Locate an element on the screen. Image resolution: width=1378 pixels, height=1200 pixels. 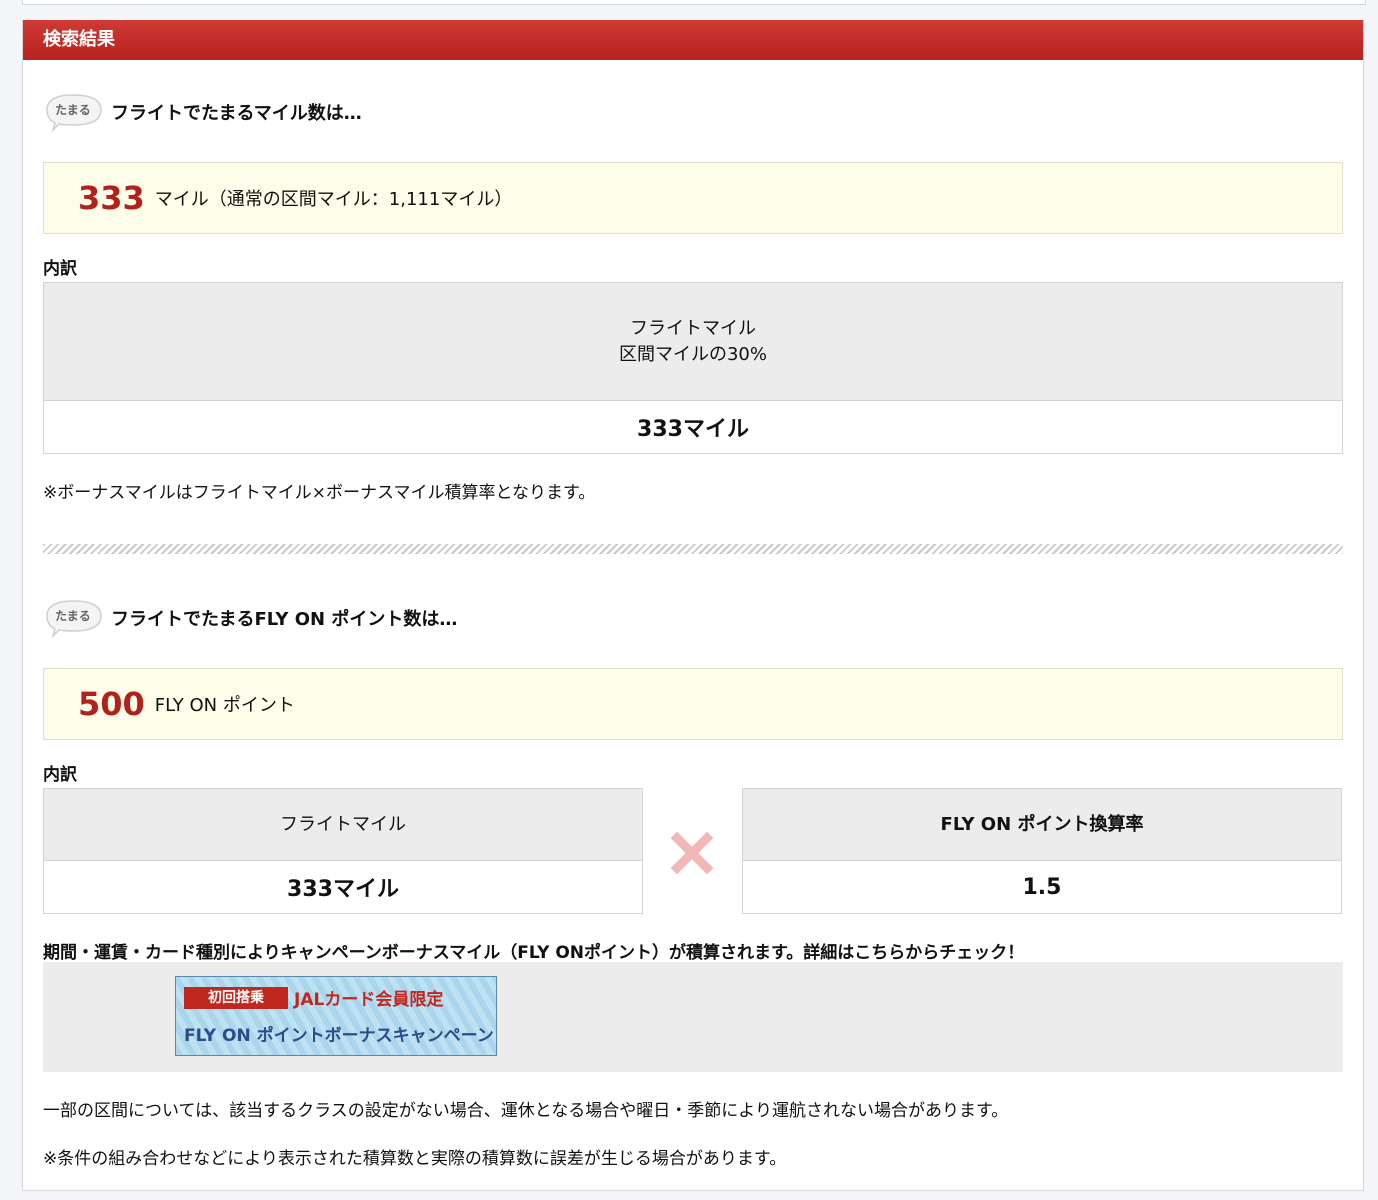
flight-miles-table: フライトマイル 333マイル is located at coordinates (343, 851).